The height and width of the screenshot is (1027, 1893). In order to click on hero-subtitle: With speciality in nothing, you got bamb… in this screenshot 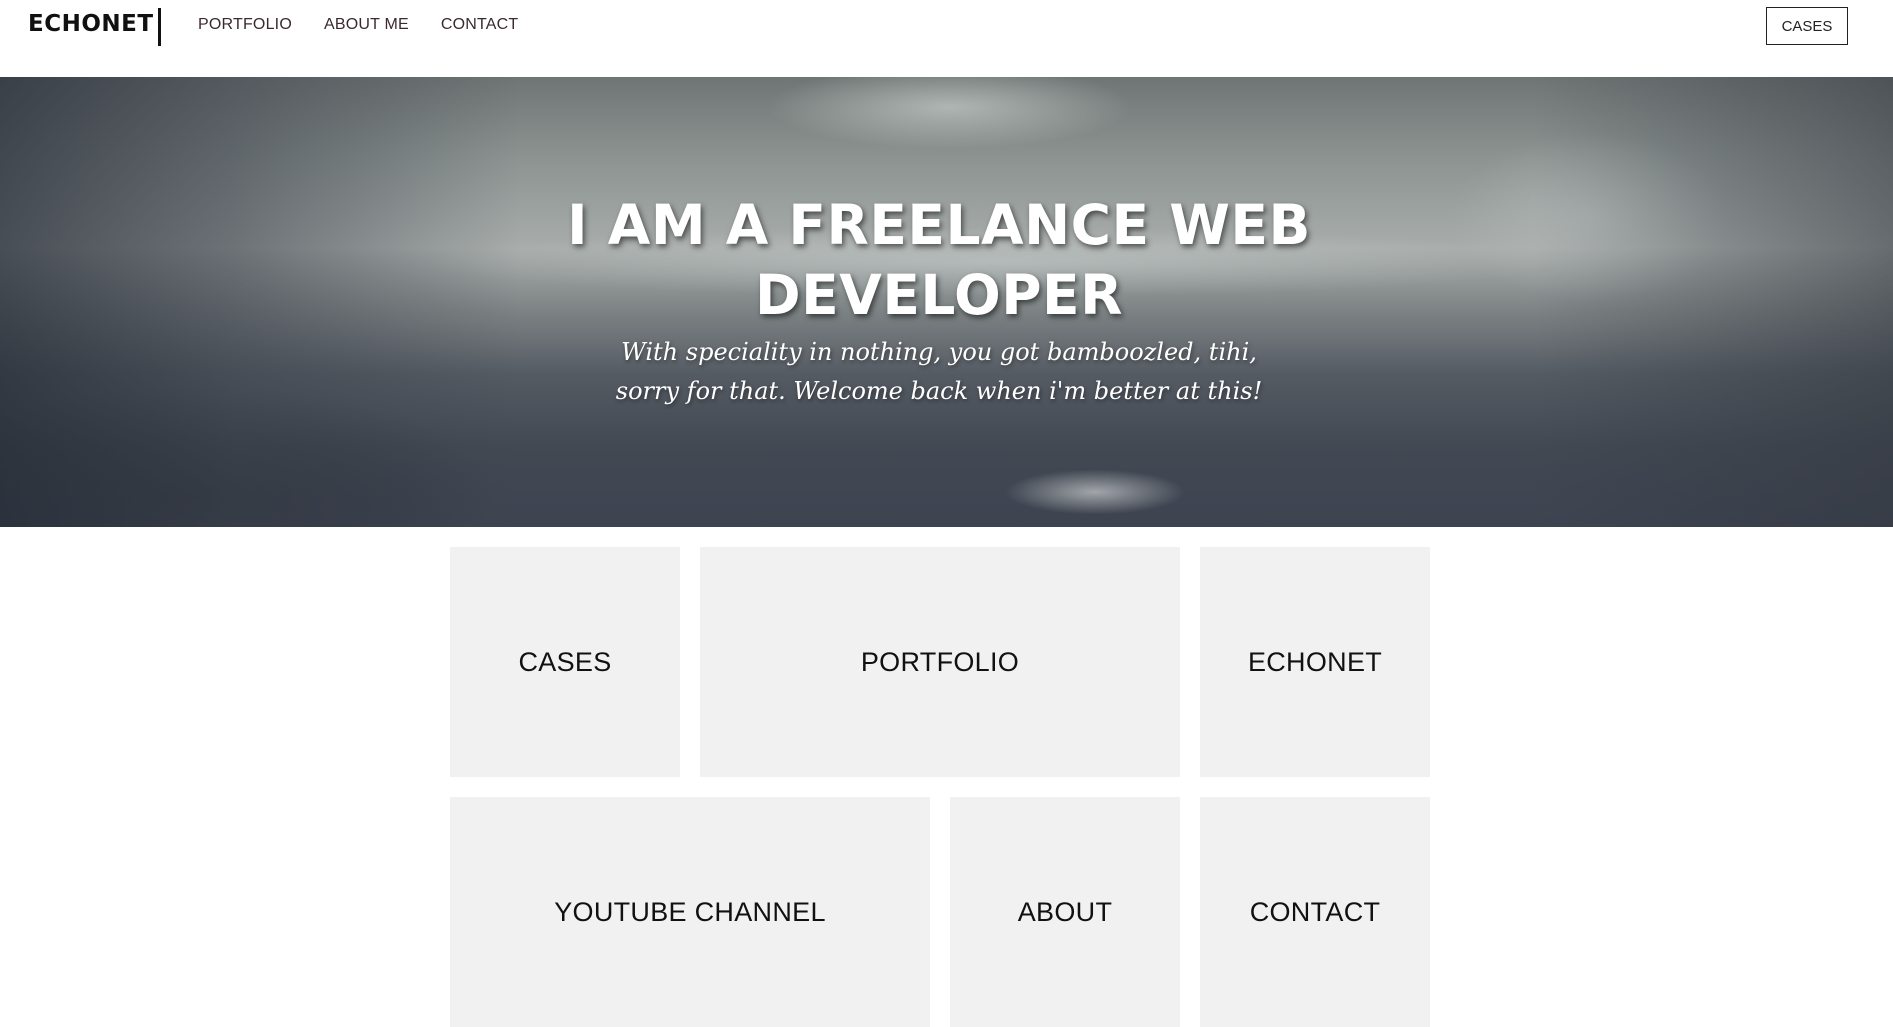, I will do `click(939, 372)`.